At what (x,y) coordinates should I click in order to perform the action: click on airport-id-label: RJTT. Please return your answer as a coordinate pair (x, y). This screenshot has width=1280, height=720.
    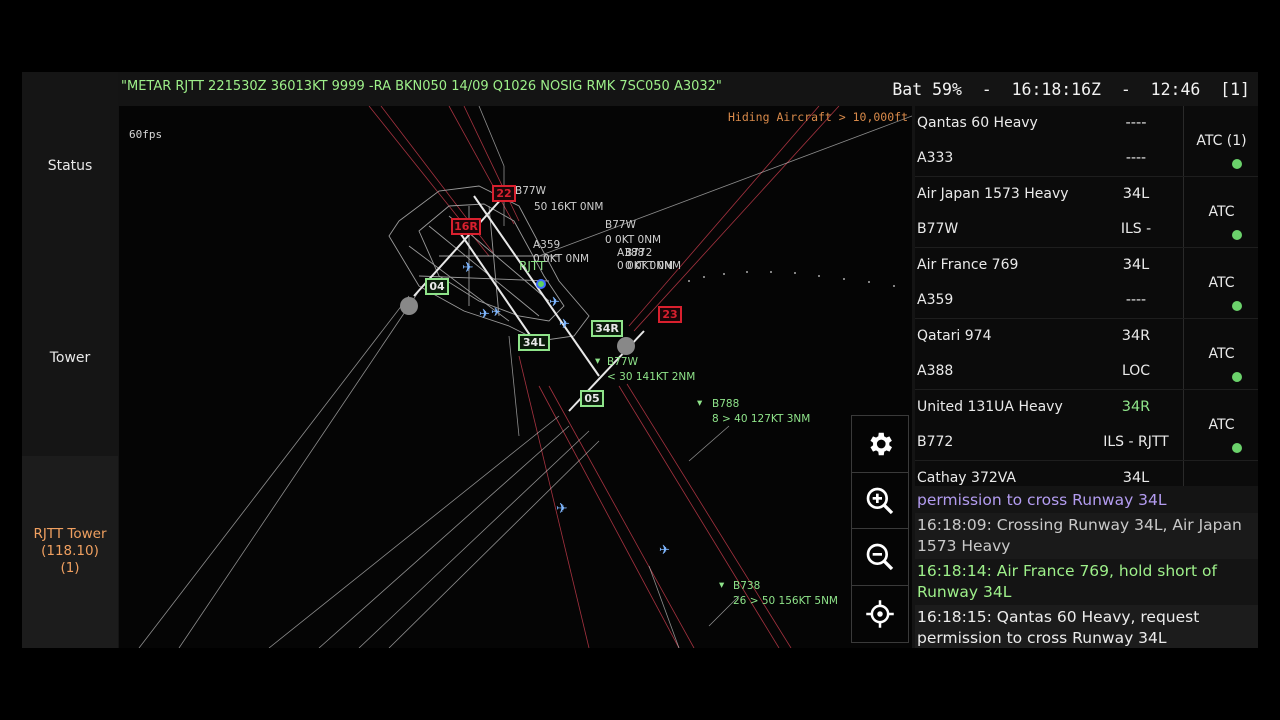
    Looking at the image, I should click on (532, 266).